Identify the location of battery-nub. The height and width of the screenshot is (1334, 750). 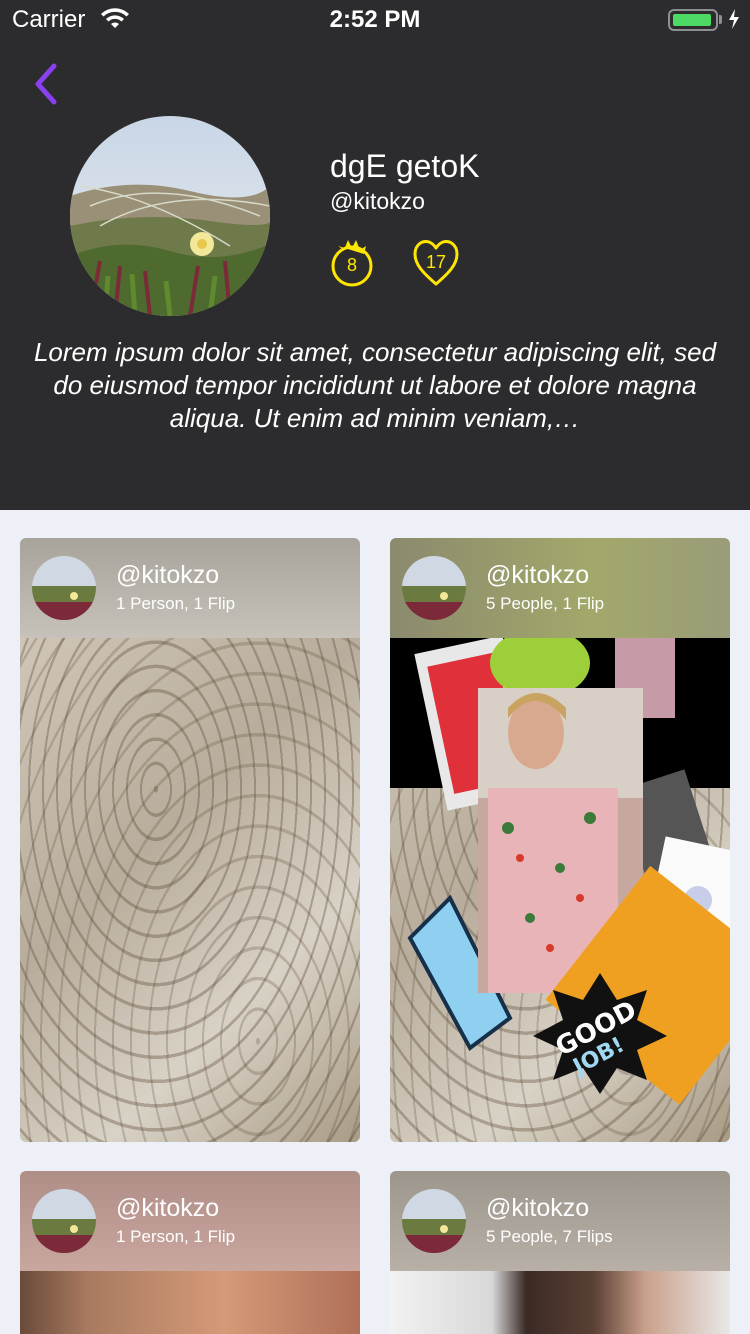
(720, 19).